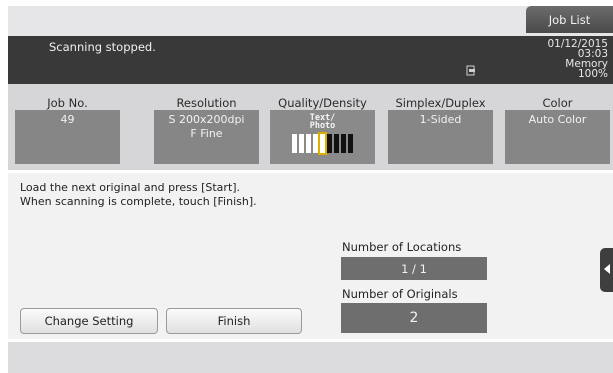 The image size is (613, 373). I want to click on resolution-label: Resolution, so click(206, 103).